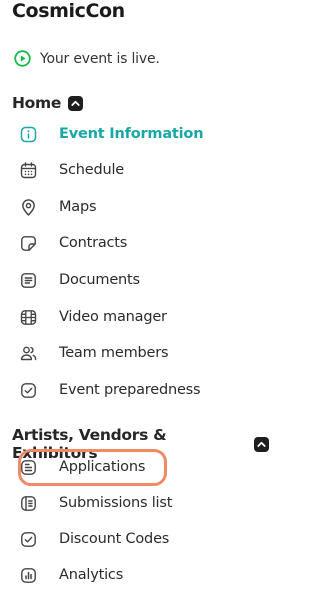 This screenshot has height=597, width=320. What do you see at coordinates (116, 503) in the screenshot?
I see `nav-label: Submissions list` at bounding box center [116, 503].